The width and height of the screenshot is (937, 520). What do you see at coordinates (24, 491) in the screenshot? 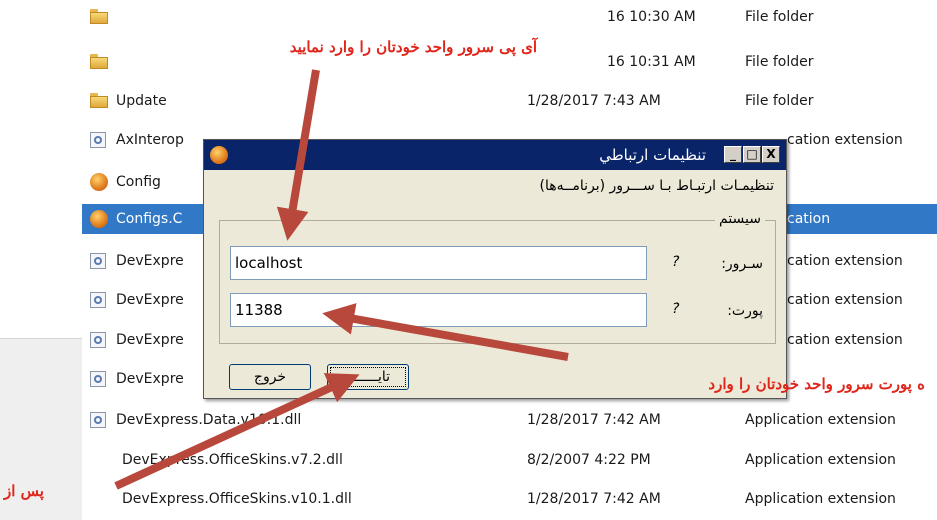
I see `confirm-annotation: پس از` at bounding box center [24, 491].